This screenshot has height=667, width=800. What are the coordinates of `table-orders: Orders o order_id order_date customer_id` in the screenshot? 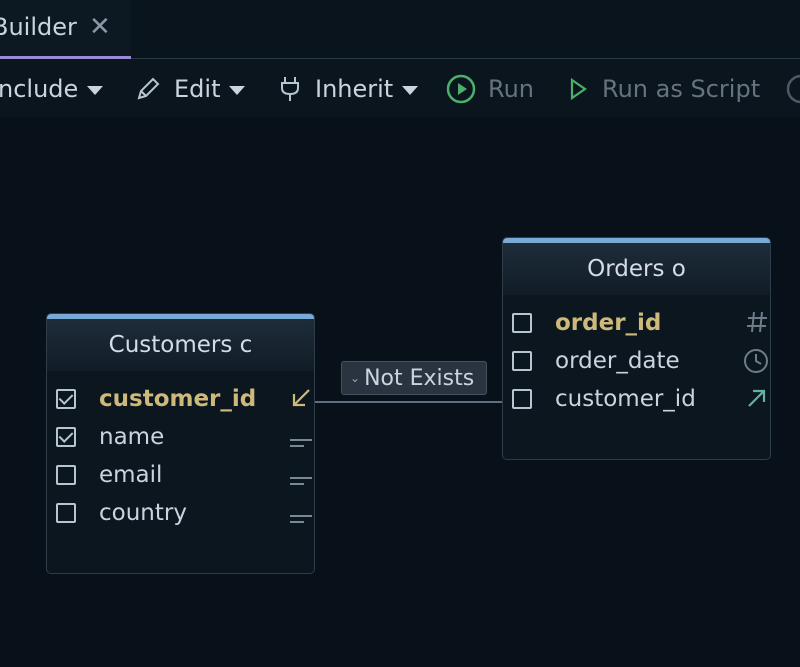 It's located at (636, 348).